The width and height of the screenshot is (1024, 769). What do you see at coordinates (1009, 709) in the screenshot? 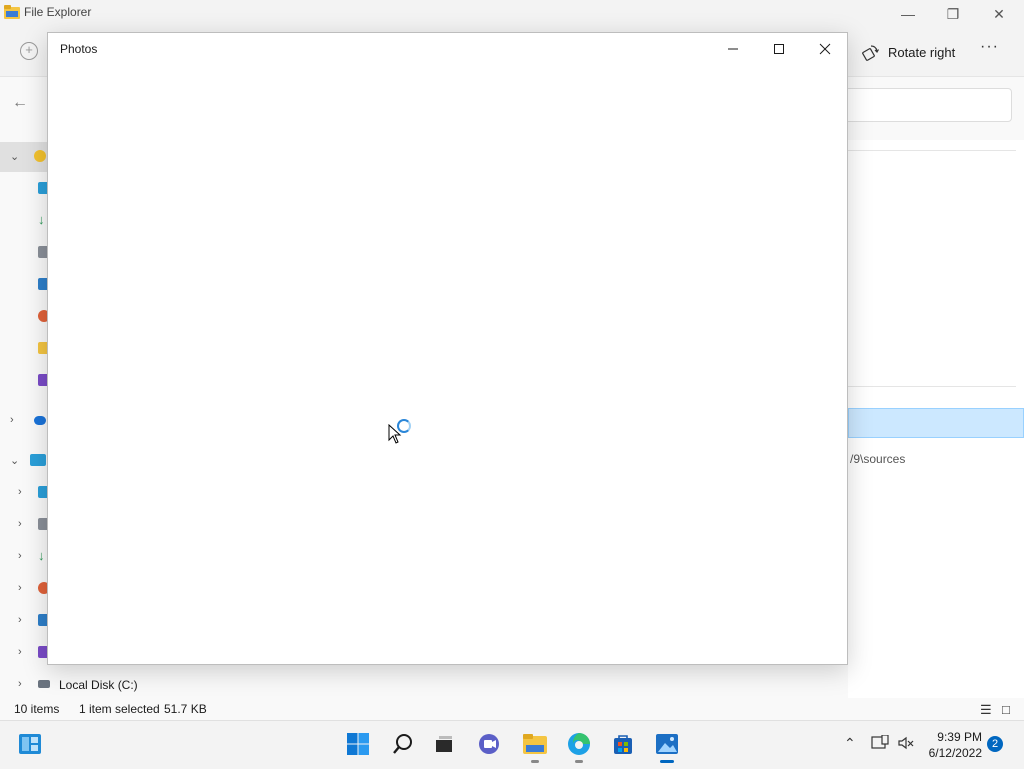
I see `tiles-view-icon: □` at bounding box center [1009, 709].